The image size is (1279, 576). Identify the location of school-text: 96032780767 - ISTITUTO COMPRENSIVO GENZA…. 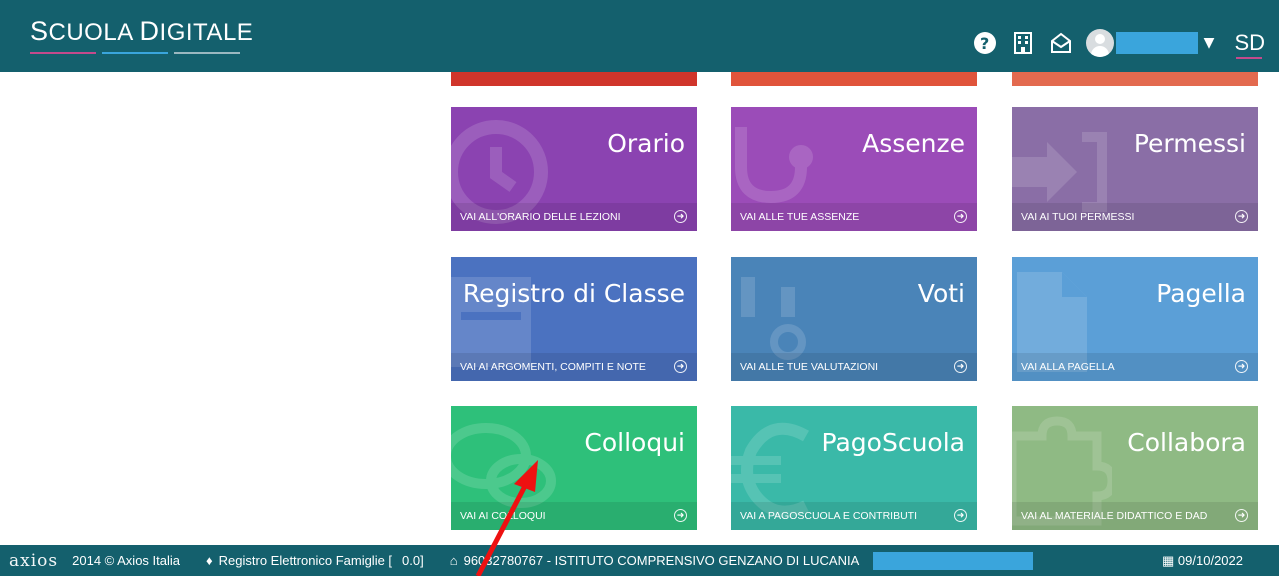
(661, 560).